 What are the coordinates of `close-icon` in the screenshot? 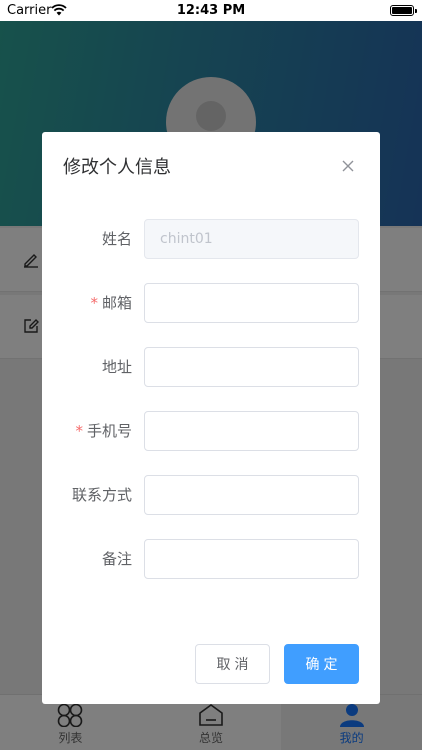 It's located at (348, 166).